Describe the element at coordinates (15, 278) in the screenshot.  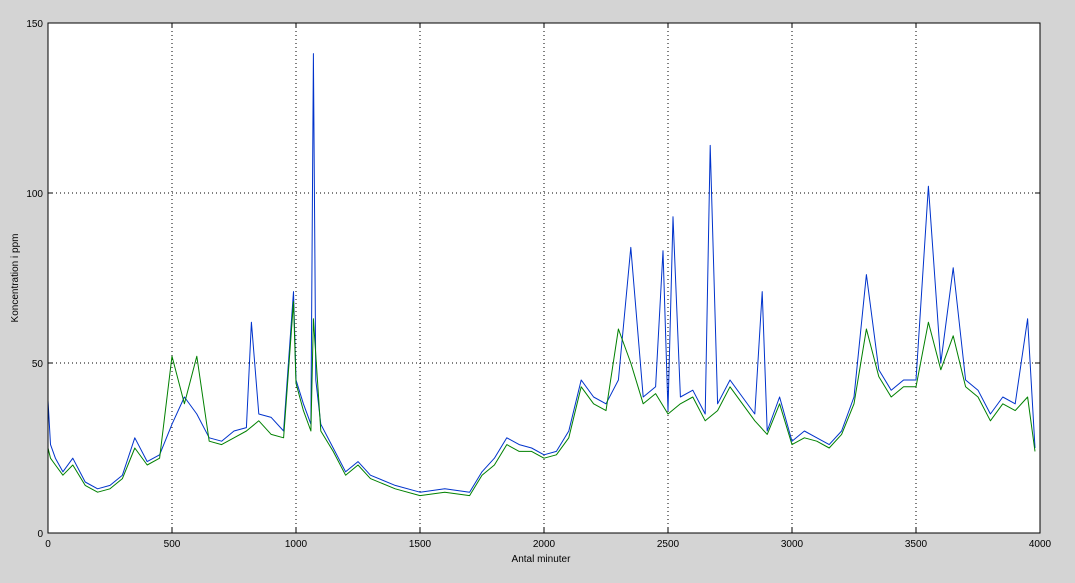
I see `y-axis-label: Koncentration i ppm` at that location.